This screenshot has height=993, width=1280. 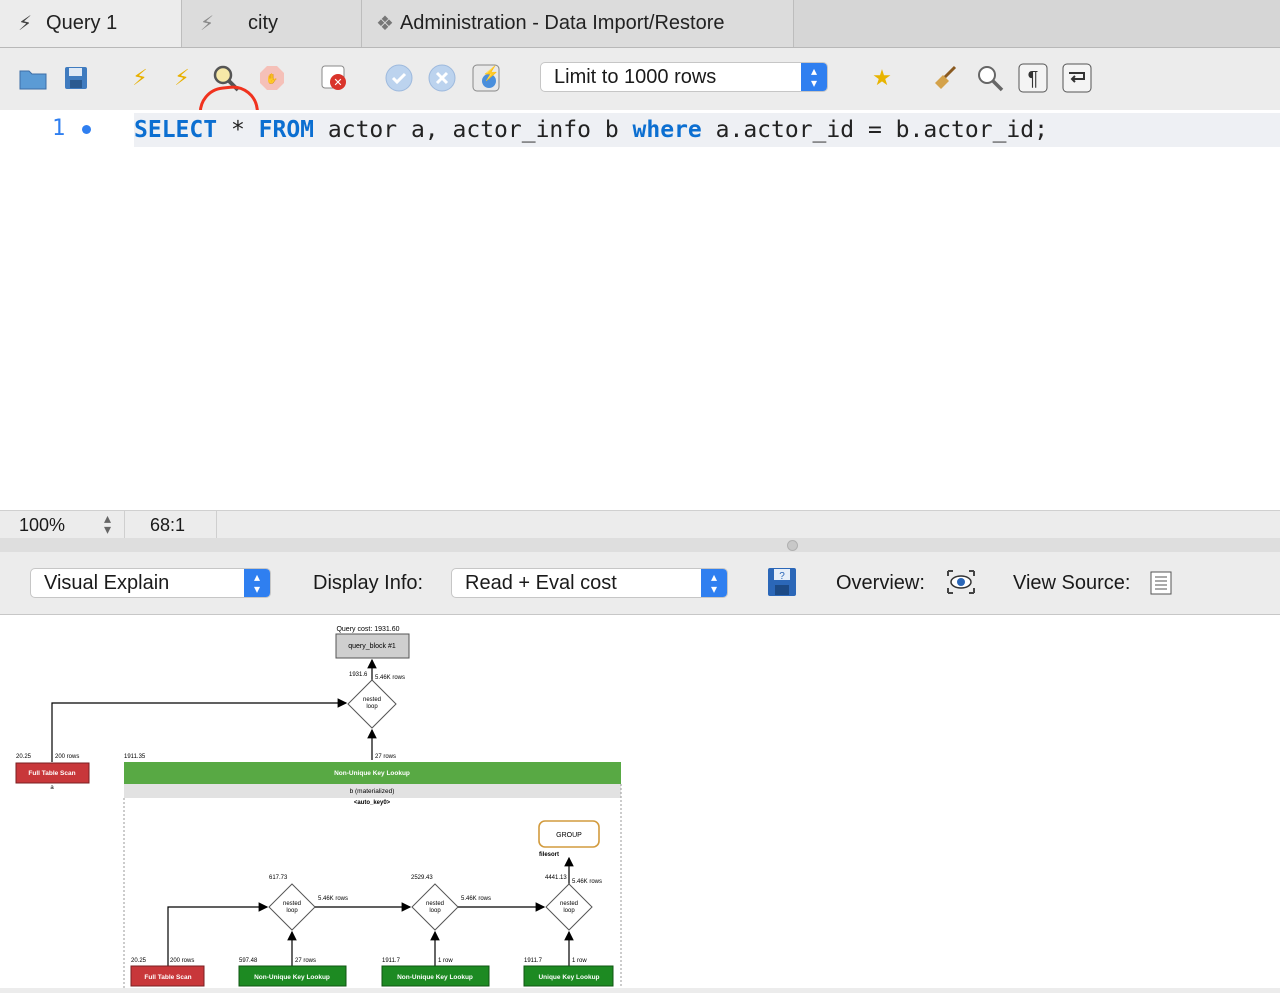 I want to click on cost-label: 617.73, so click(x=278, y=878).